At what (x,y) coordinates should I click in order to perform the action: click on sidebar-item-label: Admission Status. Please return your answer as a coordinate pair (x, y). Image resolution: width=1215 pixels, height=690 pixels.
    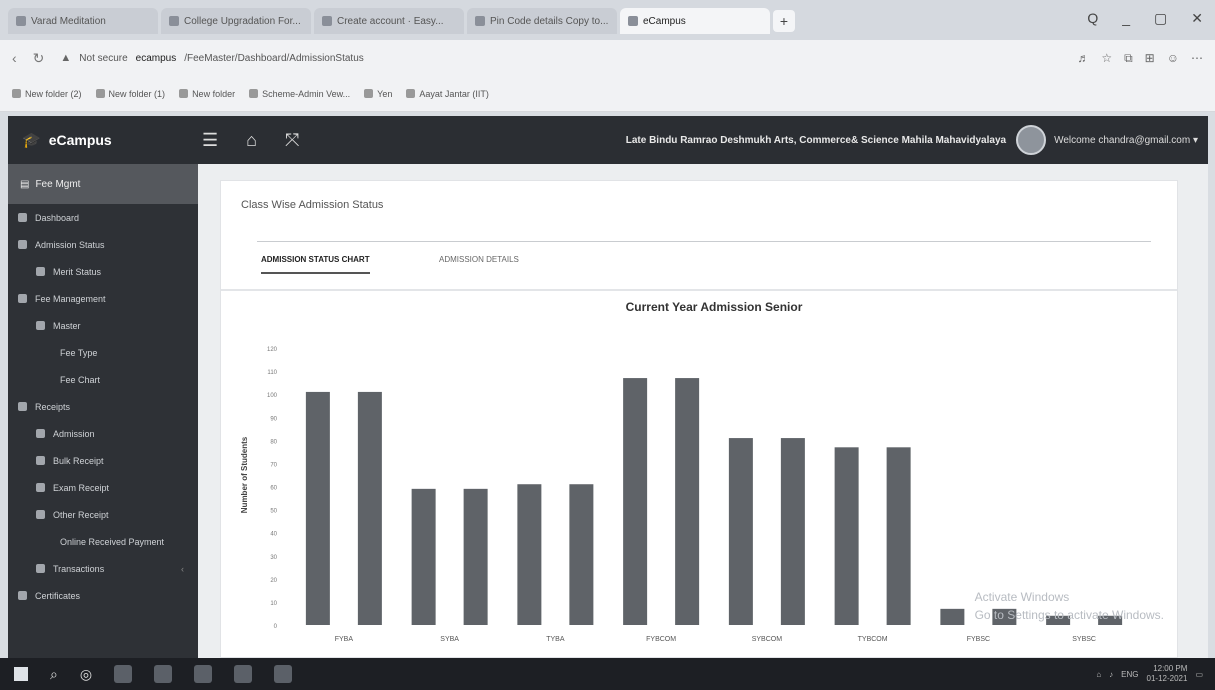
    Looking at the image, I should click on (70, 244).